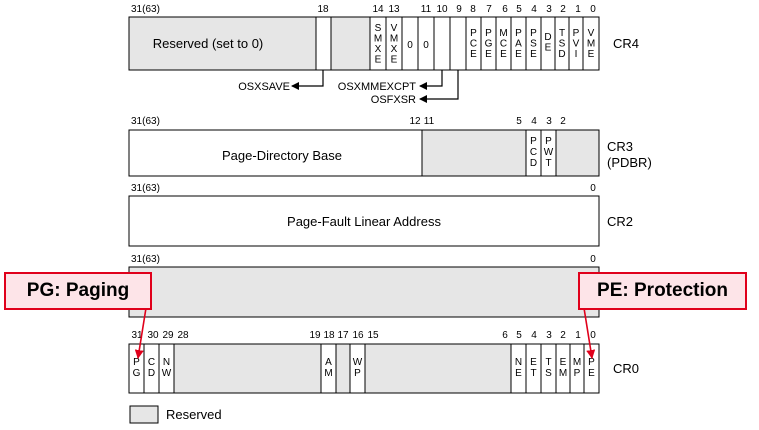 This screenshot has width=759, height=430. I want to click on cr2-bit-0-label: 0, so click(593, 188).